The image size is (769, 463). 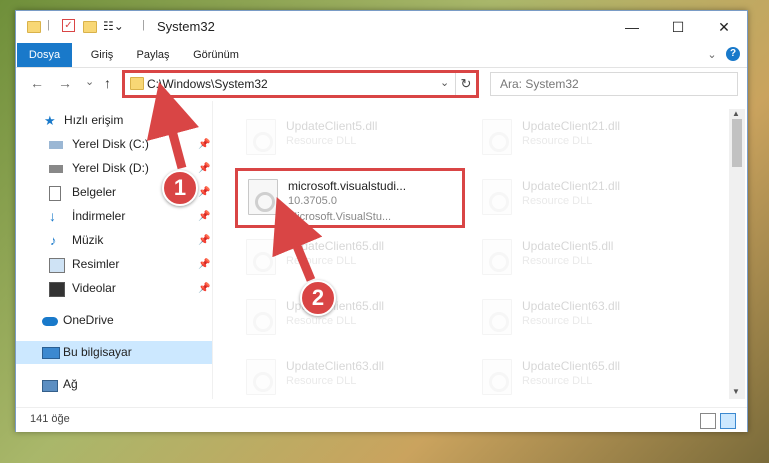 I want to click on search-box: Ara: System32, so click(x=614, y=84).